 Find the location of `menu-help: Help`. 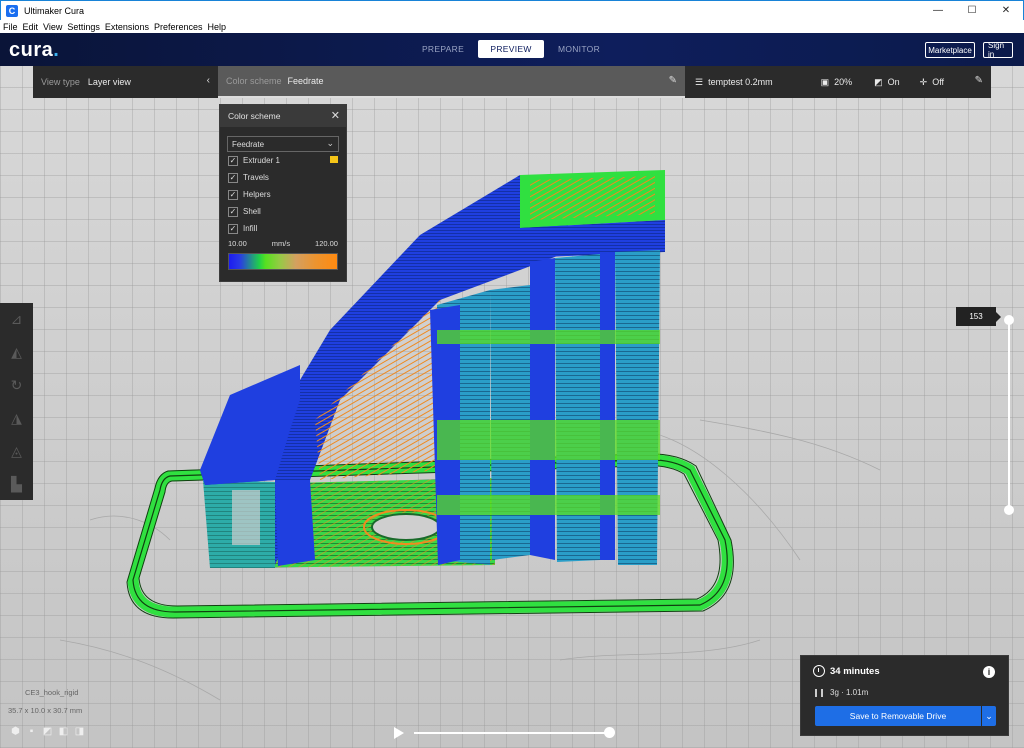

menu-help: Help is located at coordinates (216, 27).